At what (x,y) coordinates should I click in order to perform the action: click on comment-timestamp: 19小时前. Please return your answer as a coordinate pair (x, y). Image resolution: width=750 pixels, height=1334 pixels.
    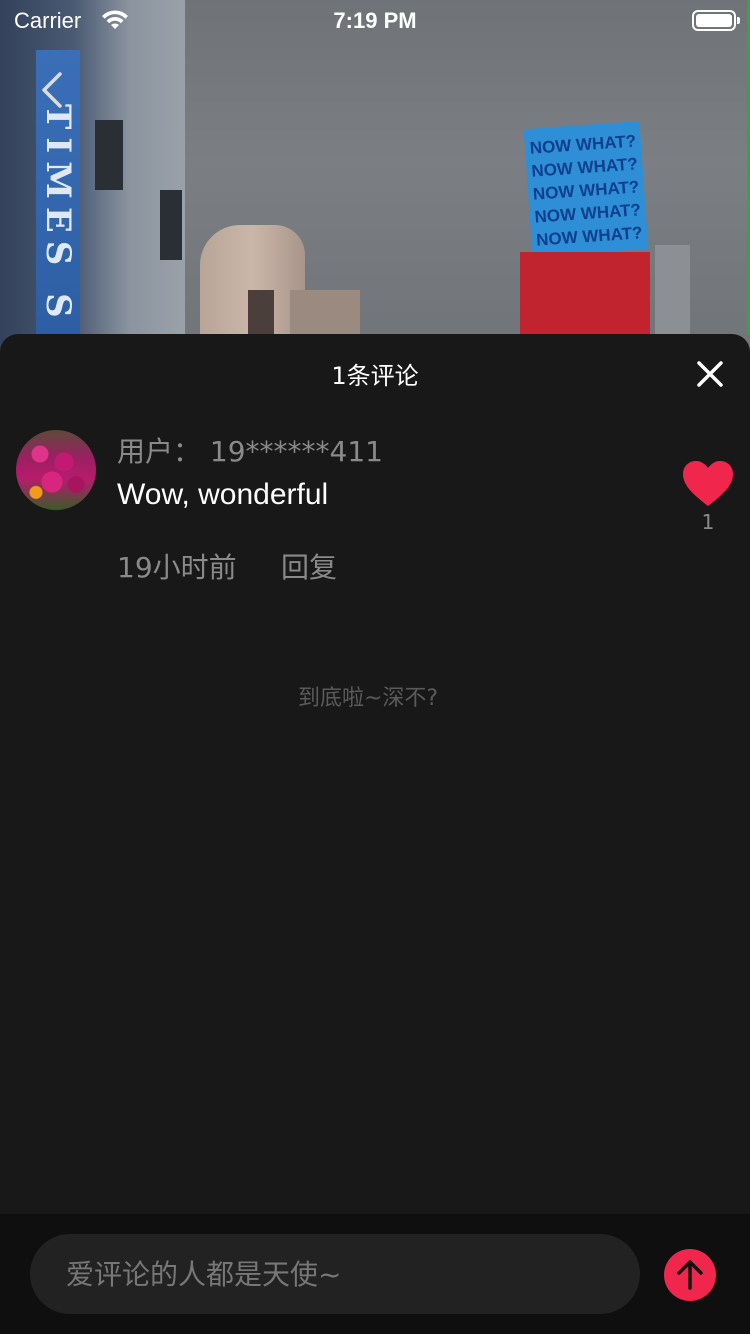
    Looking at the image, I should click on (177, 567).